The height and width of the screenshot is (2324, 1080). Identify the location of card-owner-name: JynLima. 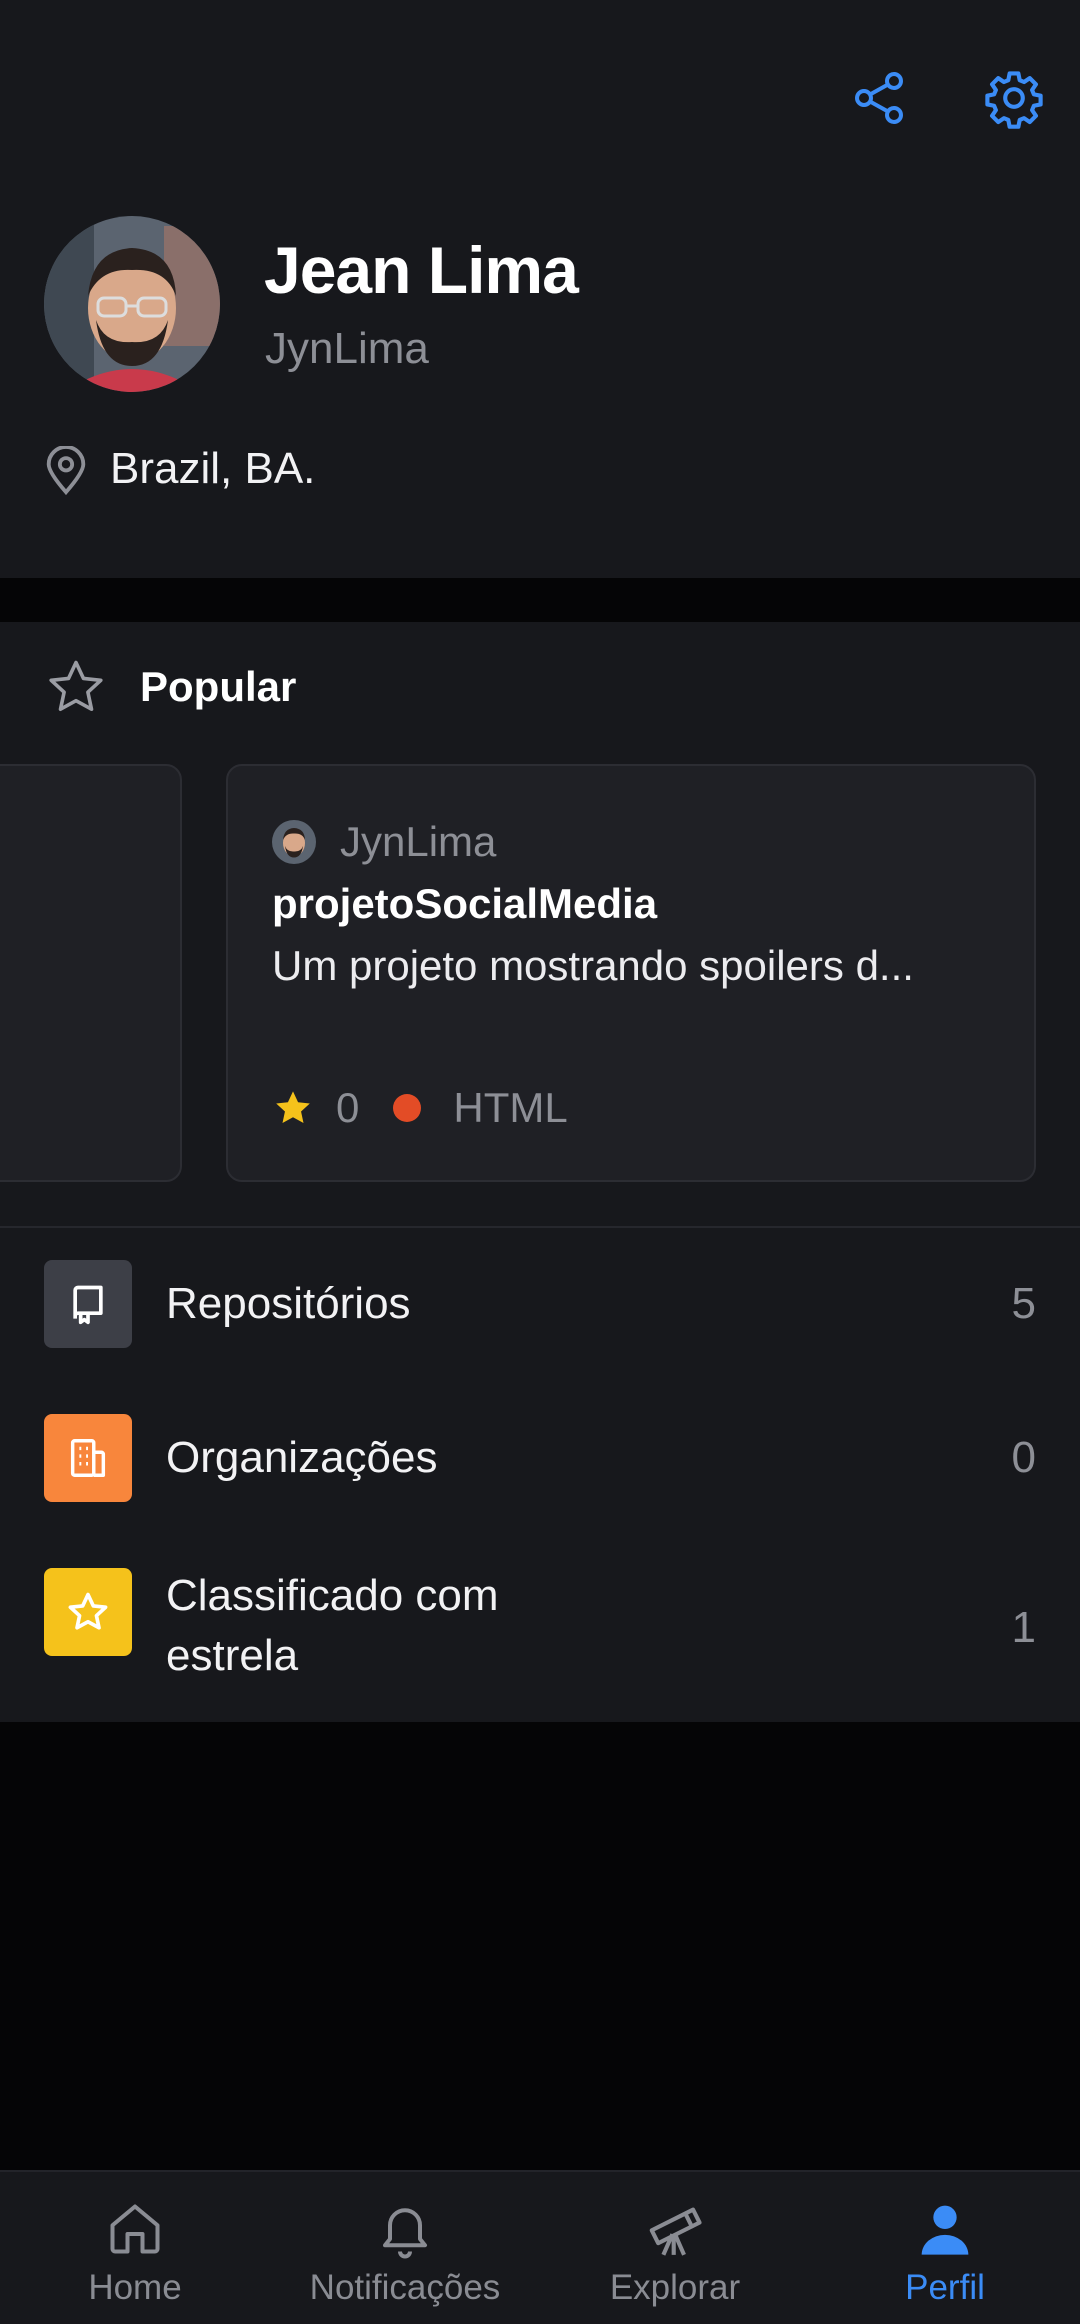
(418, 841).